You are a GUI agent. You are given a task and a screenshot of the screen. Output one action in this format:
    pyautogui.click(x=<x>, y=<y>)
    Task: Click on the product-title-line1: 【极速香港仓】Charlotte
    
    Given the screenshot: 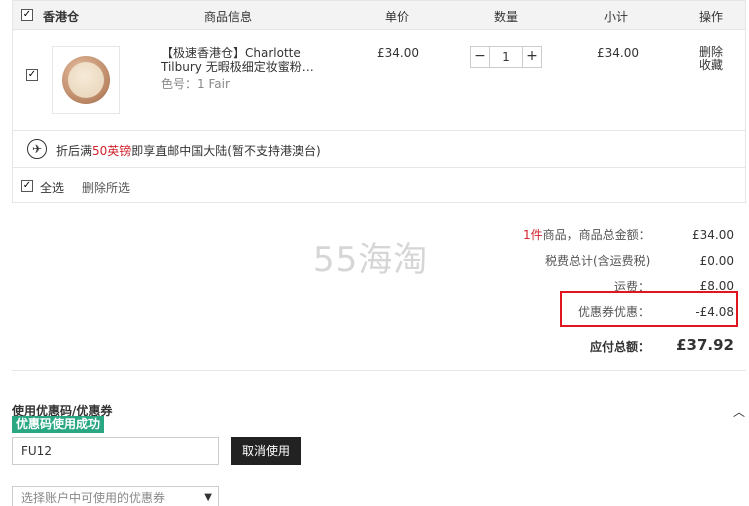 What is the action you would take?
    pyautogui.click(x=231, y=53)
    